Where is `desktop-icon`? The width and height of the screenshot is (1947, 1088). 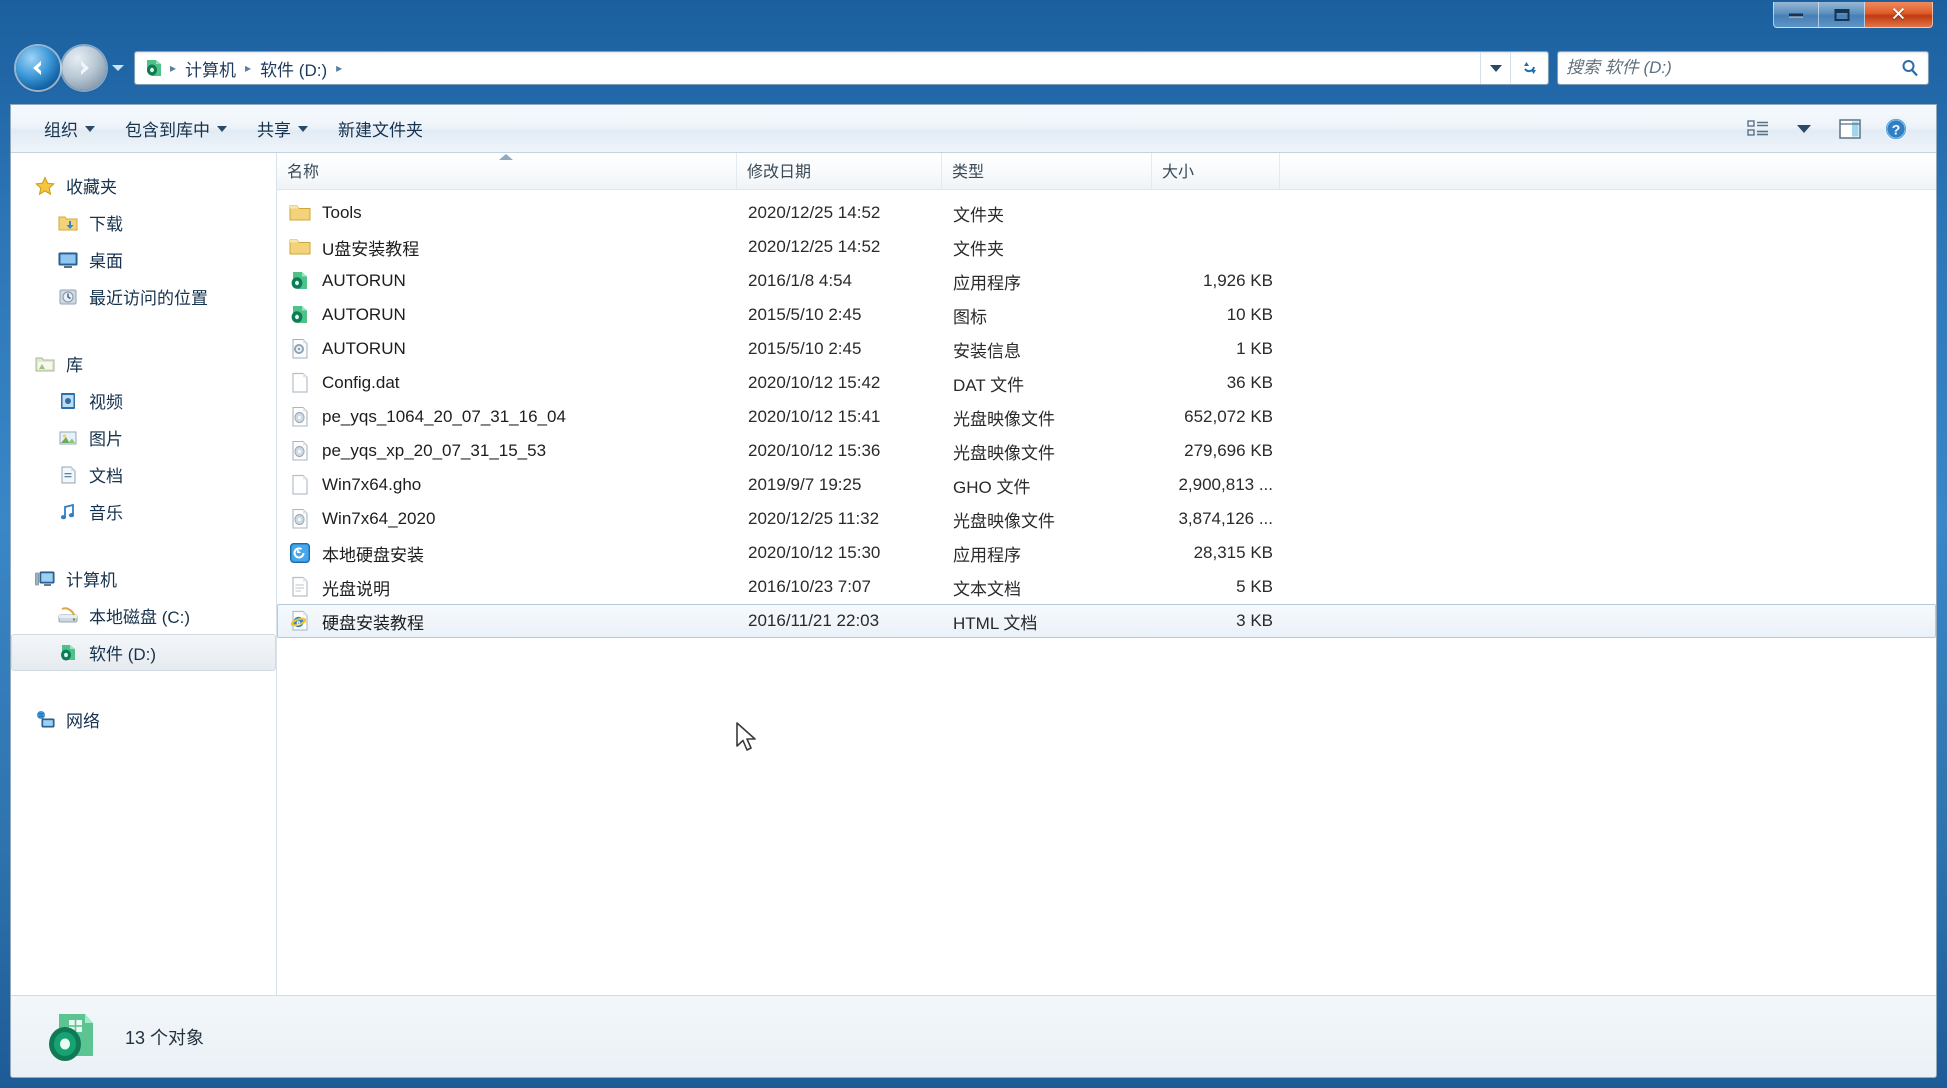
desktop-icon is located at coordinates (68, 260).